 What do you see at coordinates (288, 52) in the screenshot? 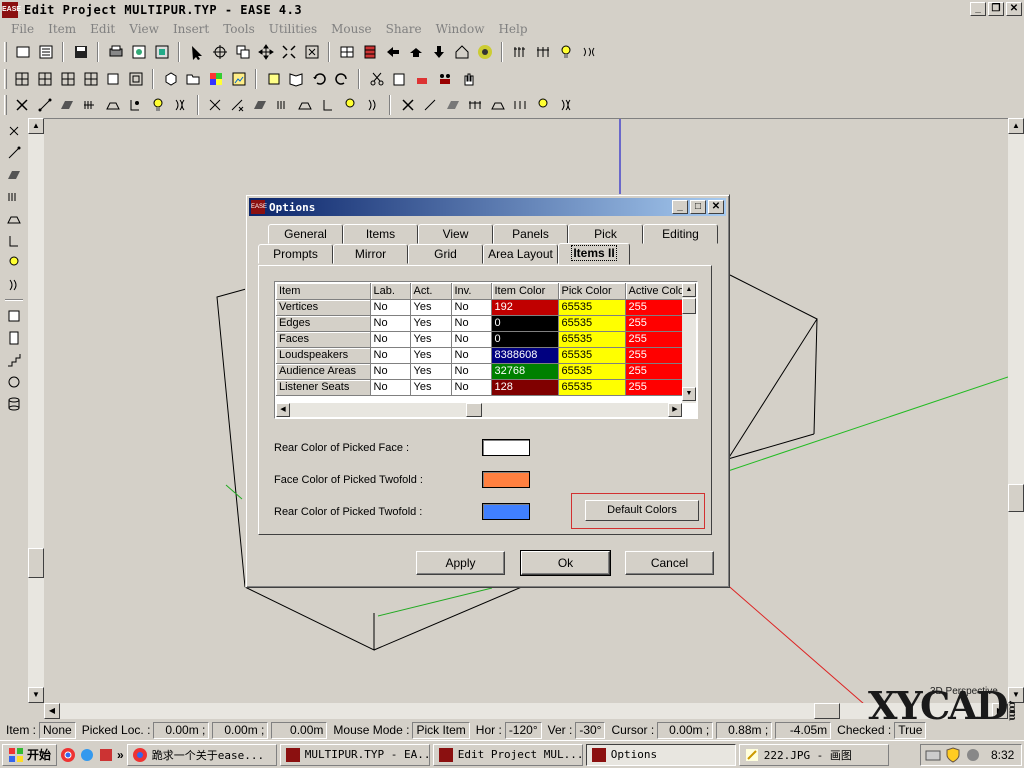
I see `zoom-extents-icon` at bounding box center [288, 52].